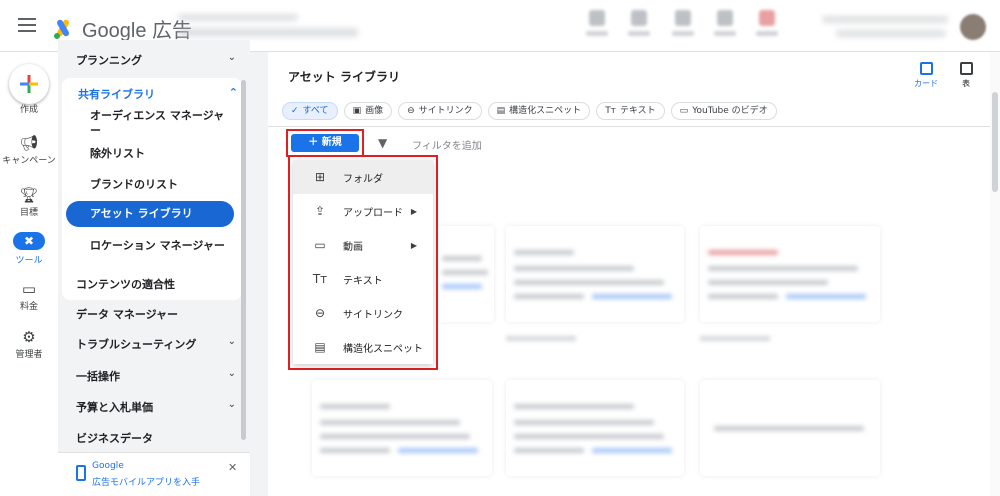  What do you see at coordinates (966, 75) in the screenshot?
I see `view-table-toggle: 表` at bounding box center [966, 75].